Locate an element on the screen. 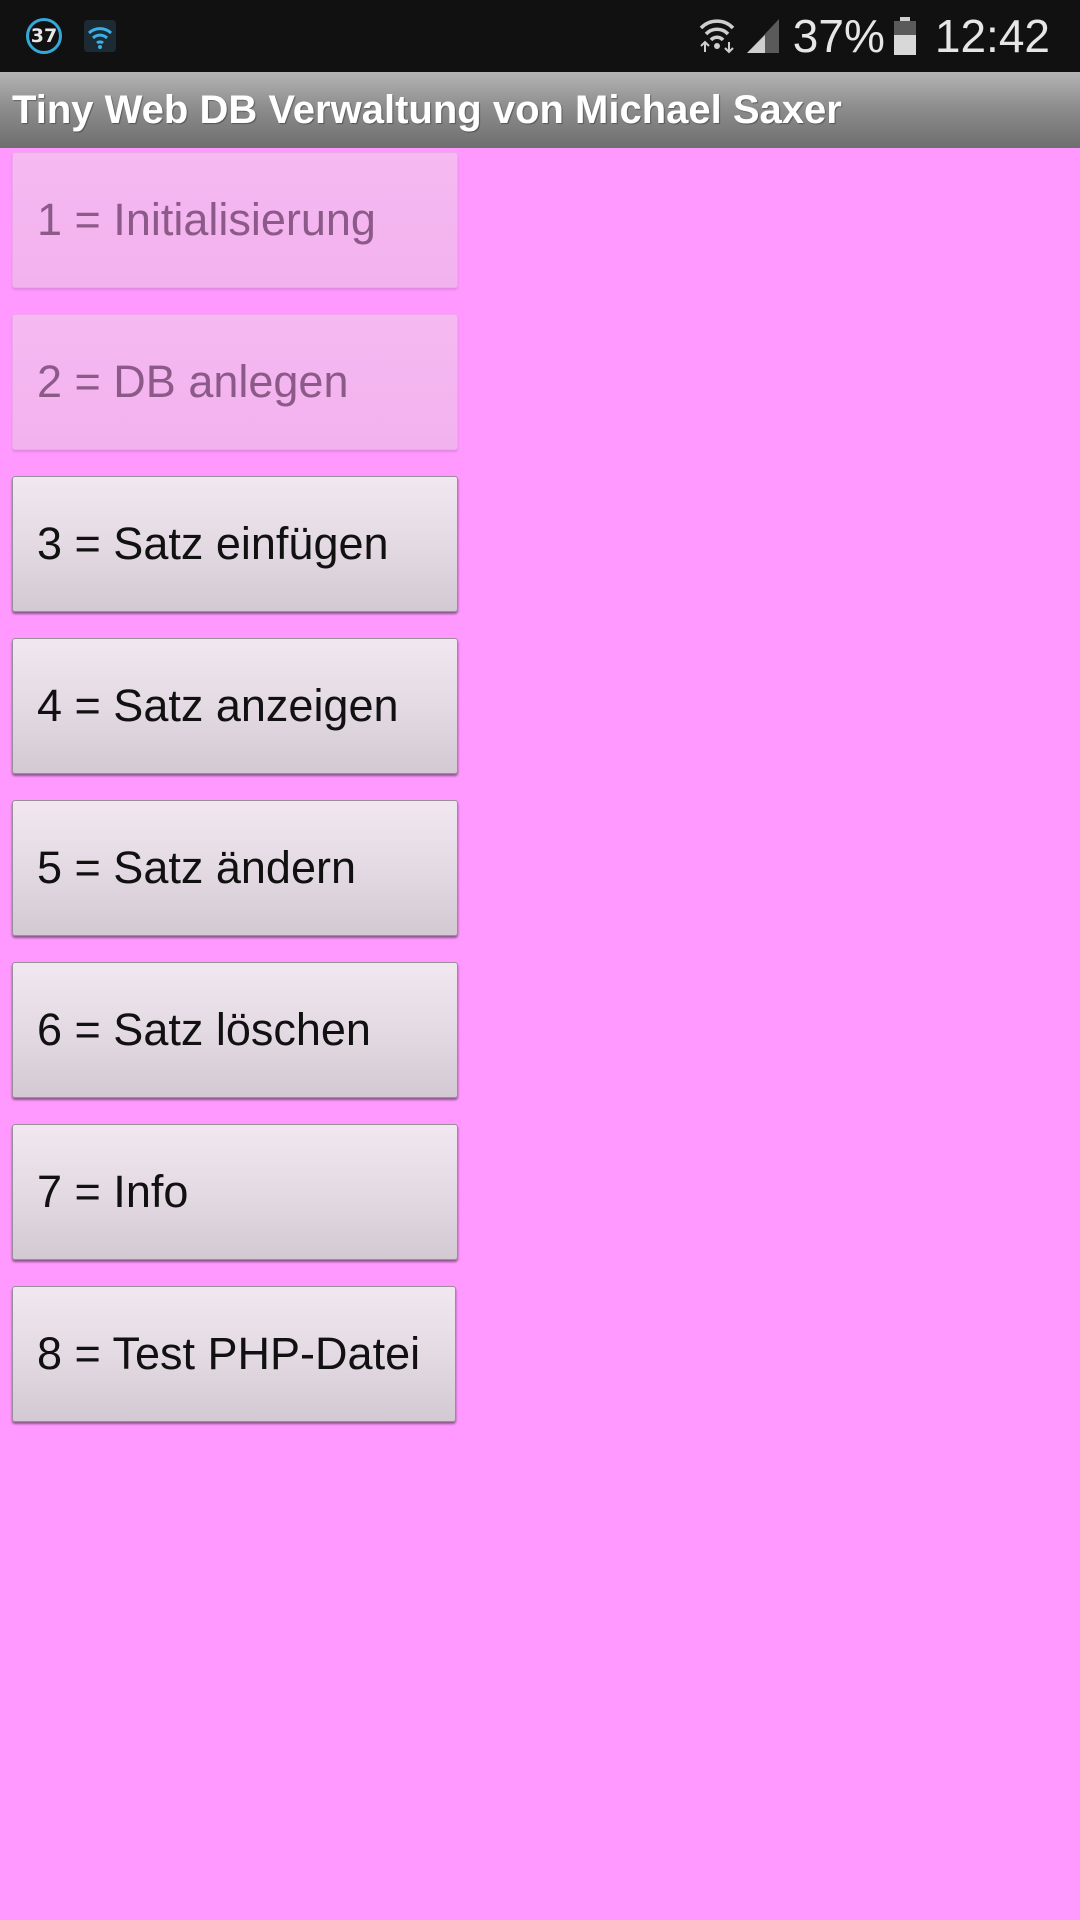 The width and height of the screenshot is (1080, 1920). wifi-notification-icon is located at coordinates (100, 36).